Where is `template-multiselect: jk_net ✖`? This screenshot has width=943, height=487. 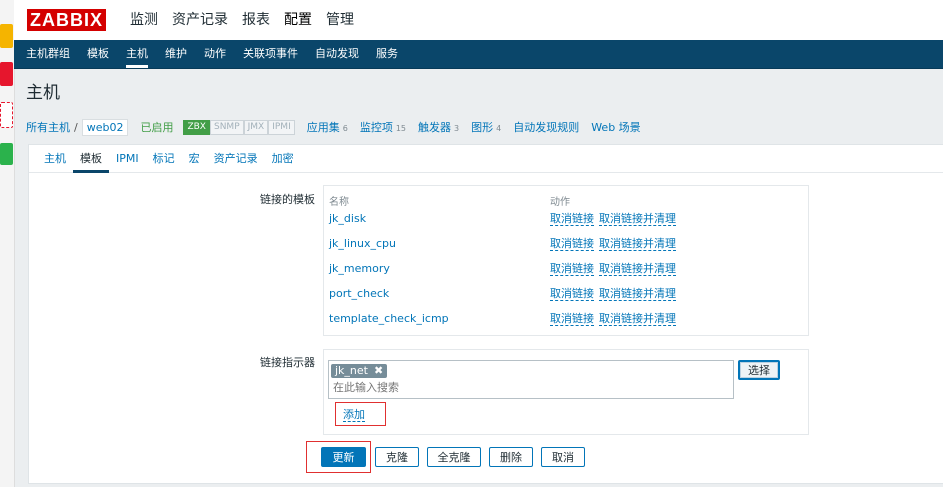 template-multiselect: jk_net ✖ is located at coordinates (531, 379).